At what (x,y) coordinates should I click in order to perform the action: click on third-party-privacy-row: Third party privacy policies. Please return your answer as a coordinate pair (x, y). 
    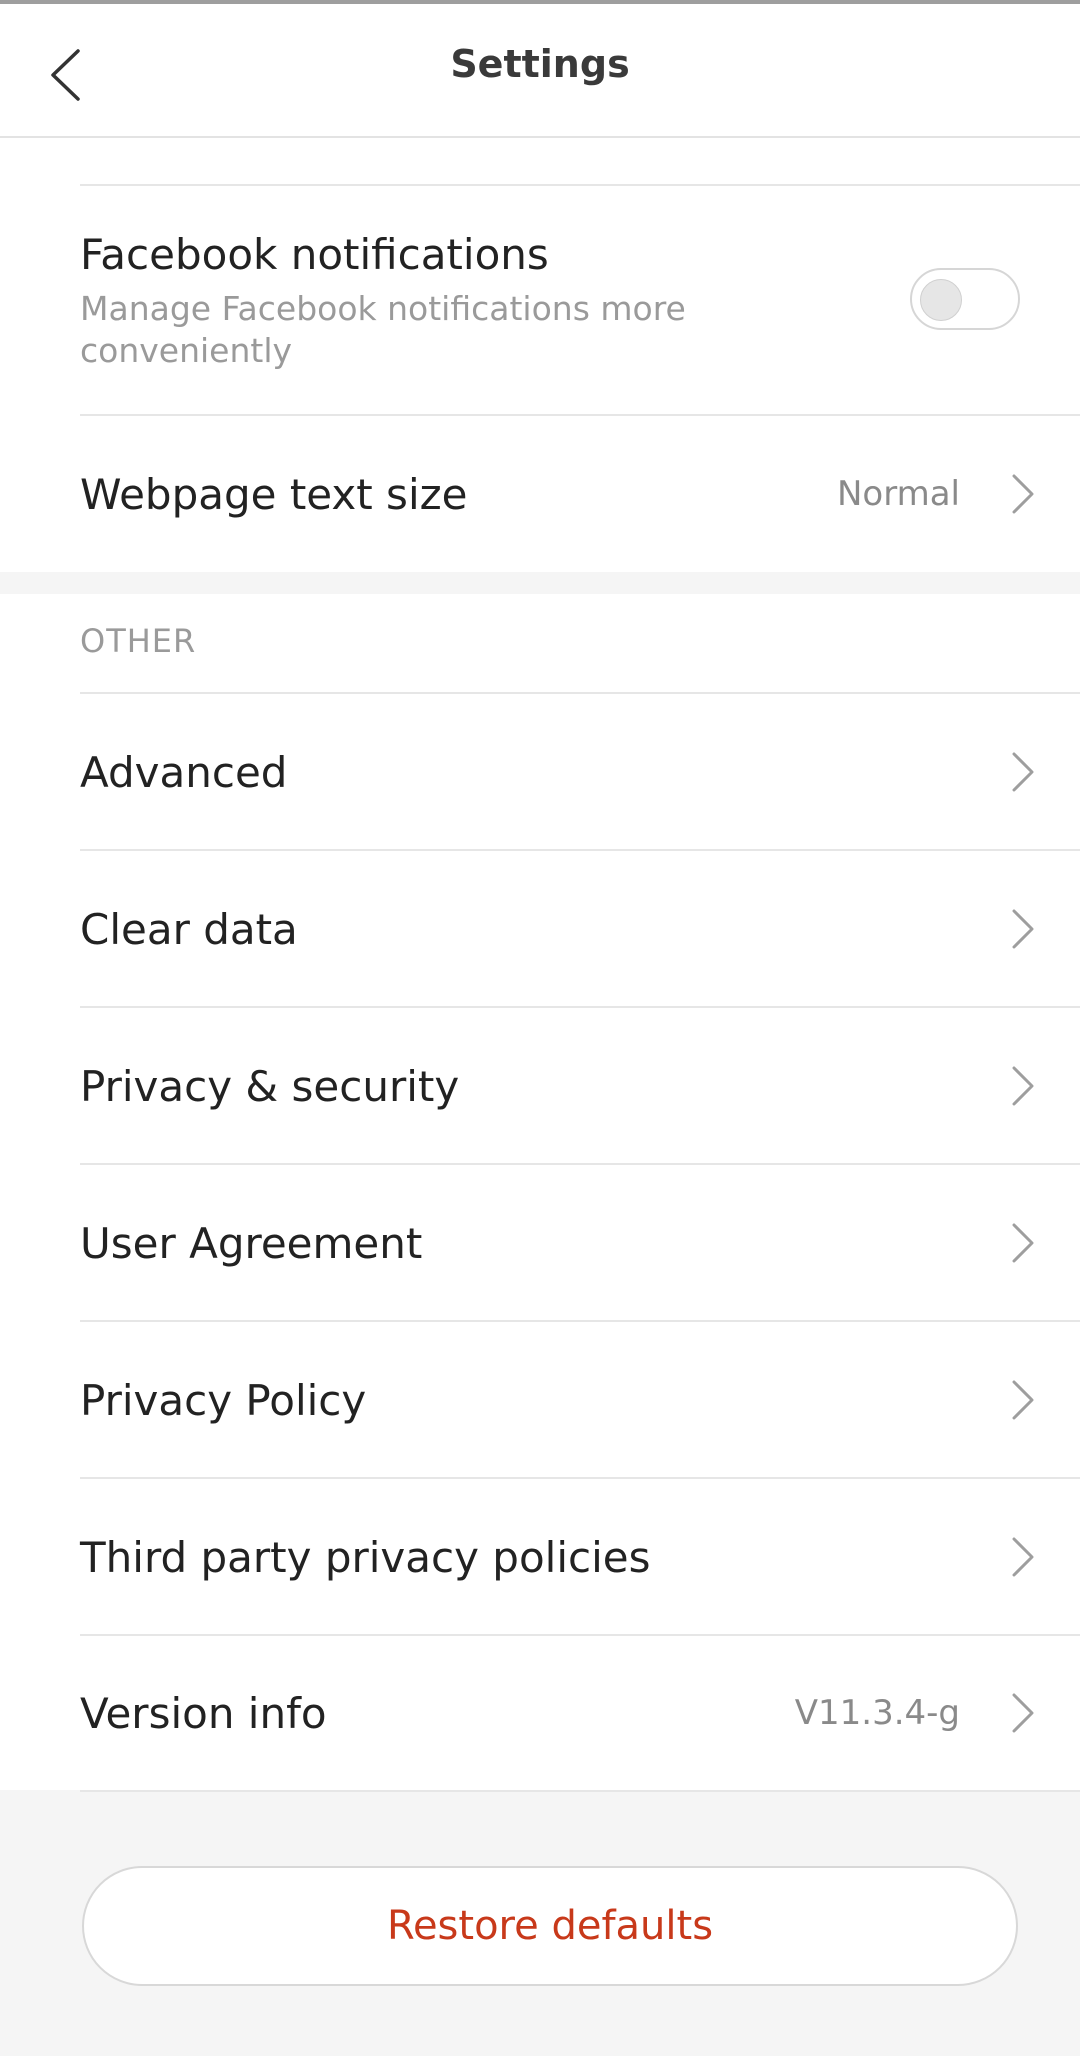
    Looking at the image, I should click on (540, 1557).